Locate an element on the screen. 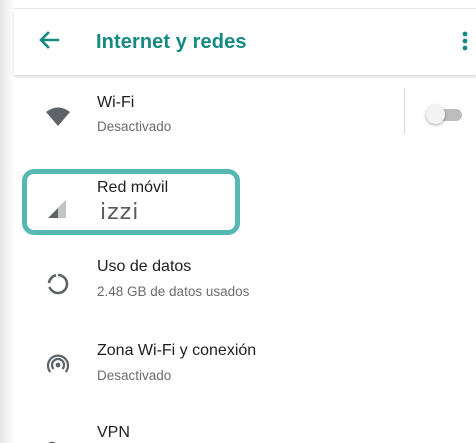 The image size is (476, 443). wifi-label: Wi-Fi is located at coordinates (116, 102).